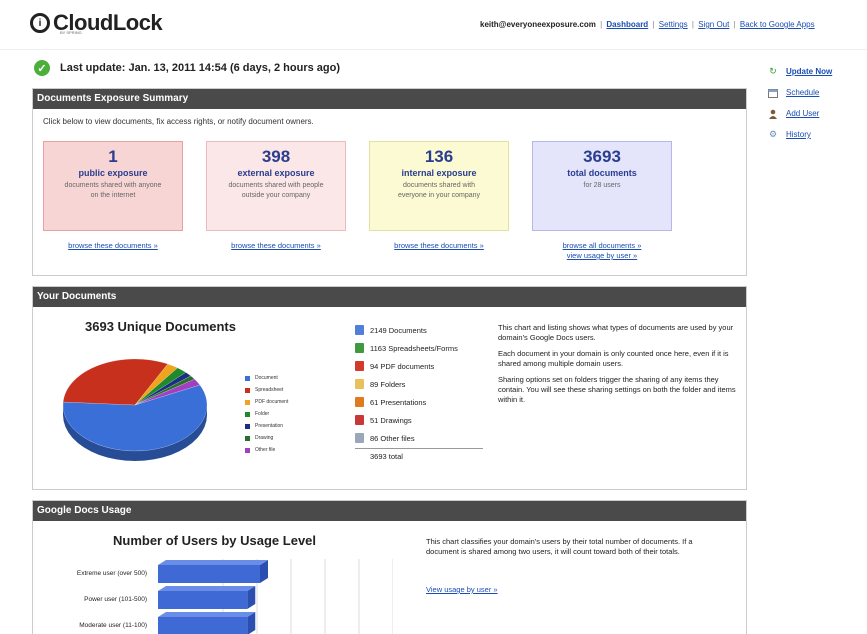  I want to click on pdf-icon, so click(359, 366).